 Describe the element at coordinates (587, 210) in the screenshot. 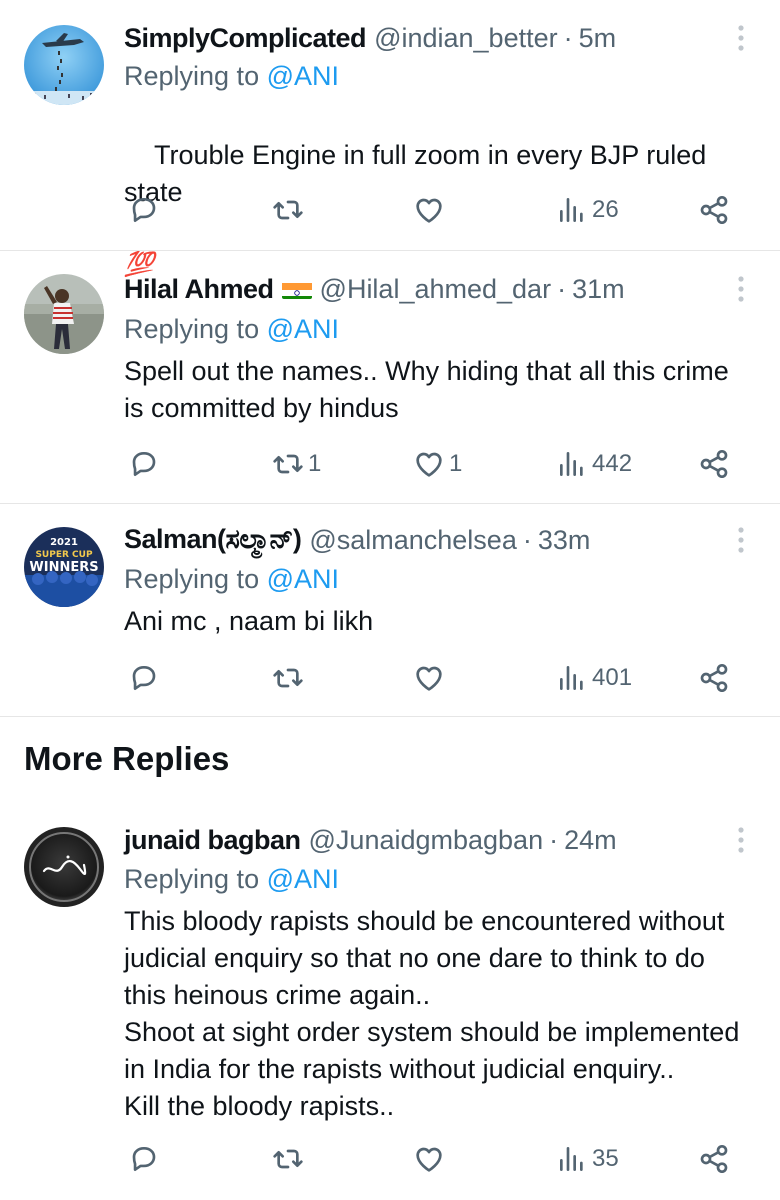

I see `views-button: 26` at that location.